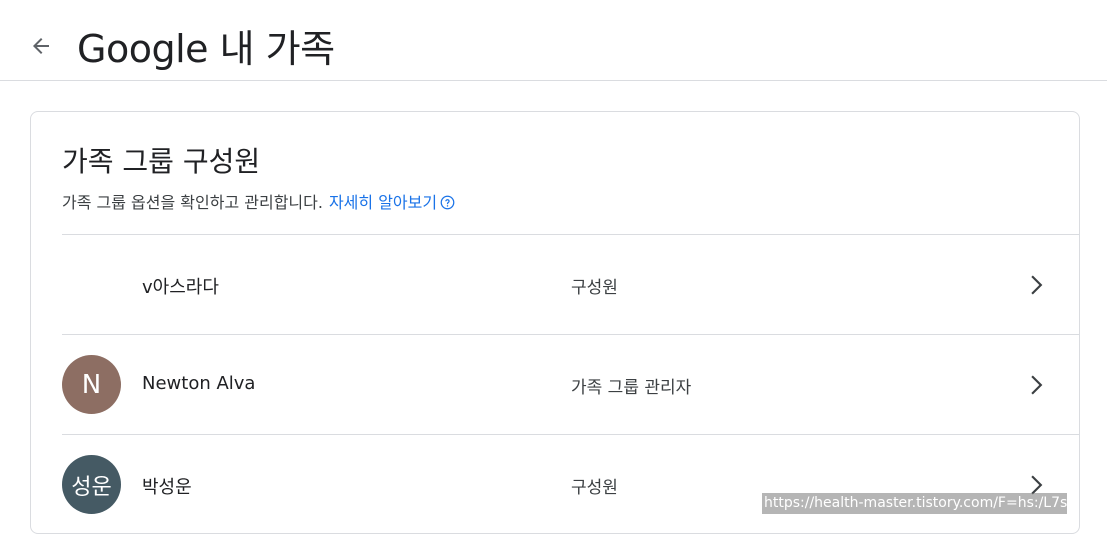 The height and width of the screenshot is (555, 1107). What do you see at coordinates (206, 49) in the screenshot?
I see `page-title: Google 내 가족` at bounding box center [206, 49].